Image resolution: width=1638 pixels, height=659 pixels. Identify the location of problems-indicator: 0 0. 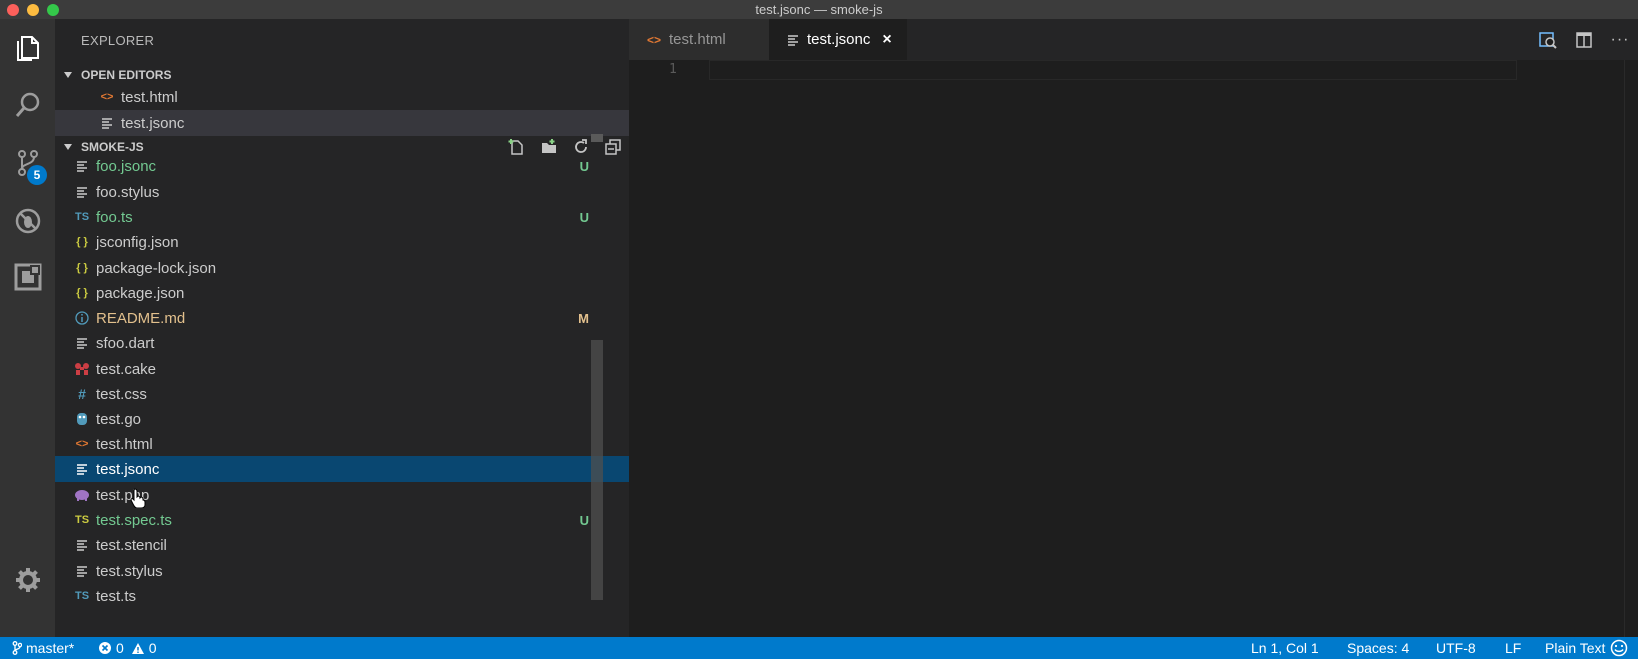
(127, 648).